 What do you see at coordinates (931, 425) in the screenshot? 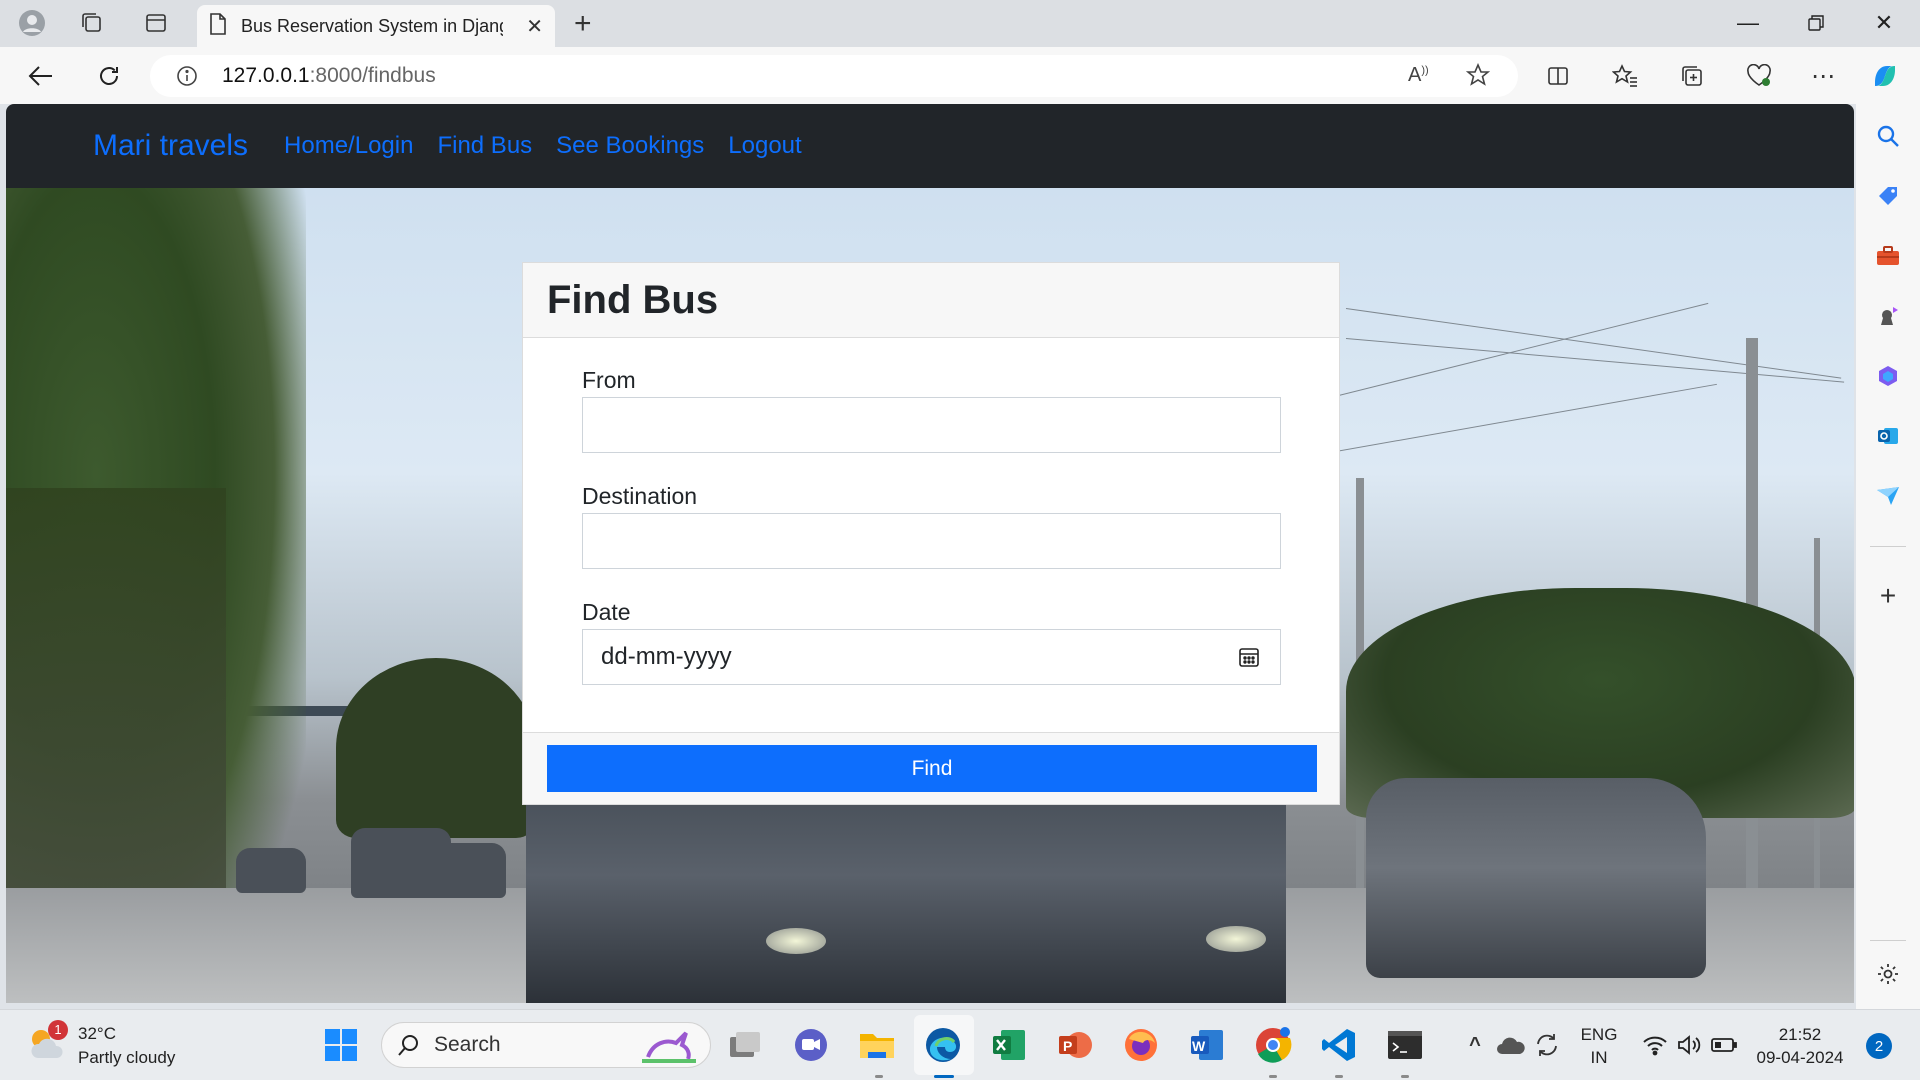
I see `from-input` at bounding box center [931, 425].